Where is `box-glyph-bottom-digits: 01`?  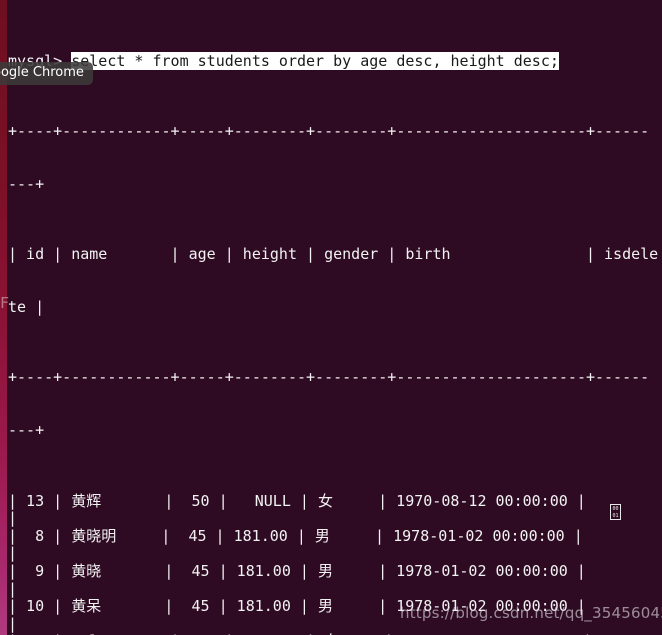 box-glyph-bottom-digits: 01 is located at coordinates (615, 515).